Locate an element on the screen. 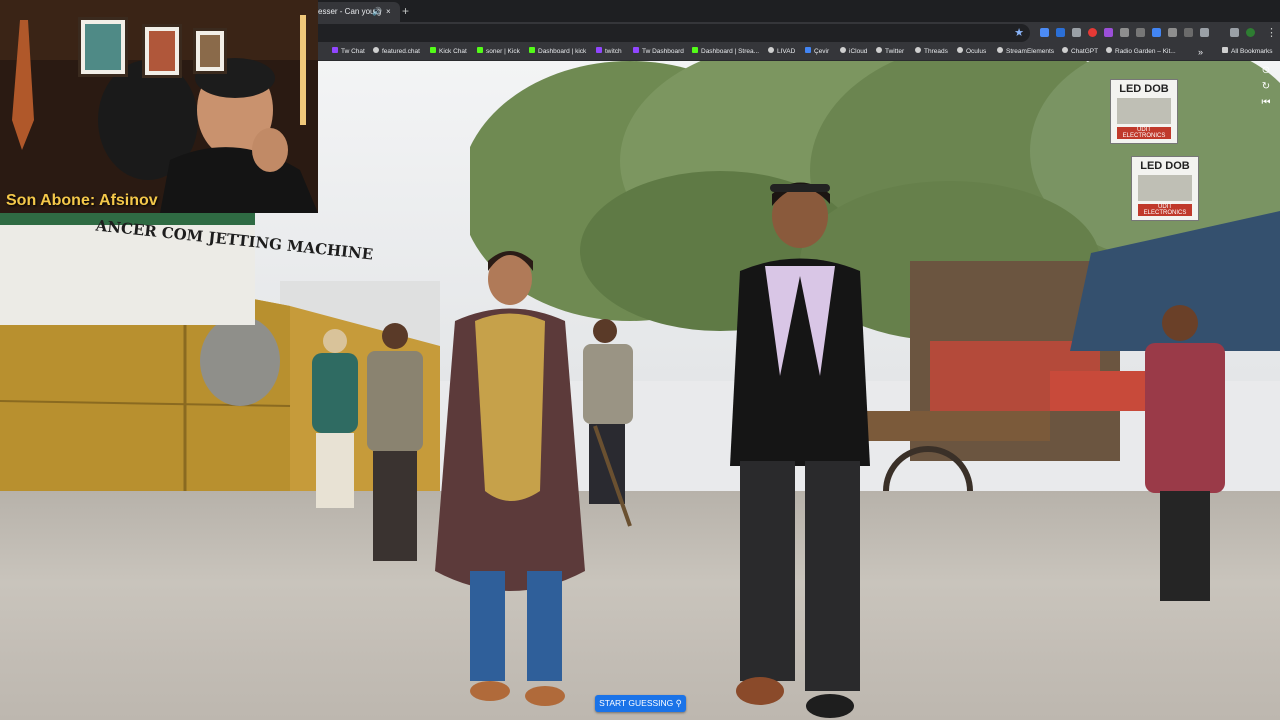 The image size is (1280, 720). profile-avatar is located at coordinates (1250, 32).